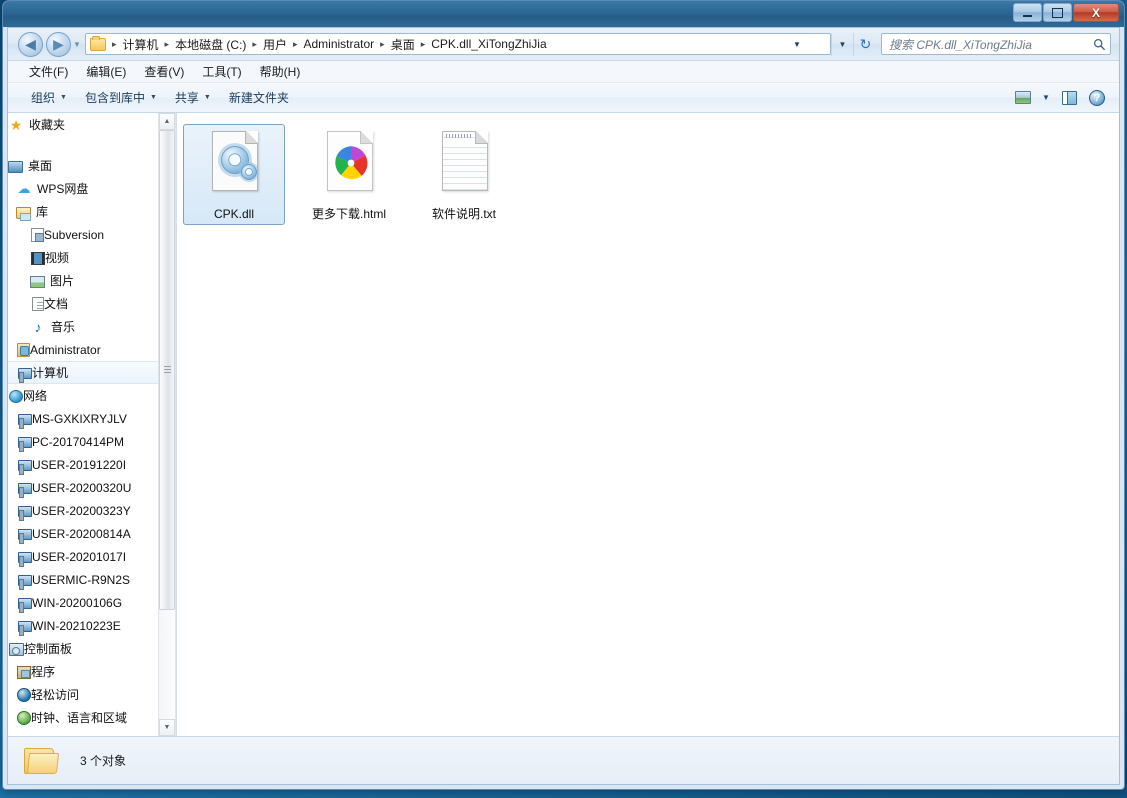  Describe the element at coordinates (89, 188) in the screenshot. I see `sidebar-item-2: ☁ WPS网盘` at that location.